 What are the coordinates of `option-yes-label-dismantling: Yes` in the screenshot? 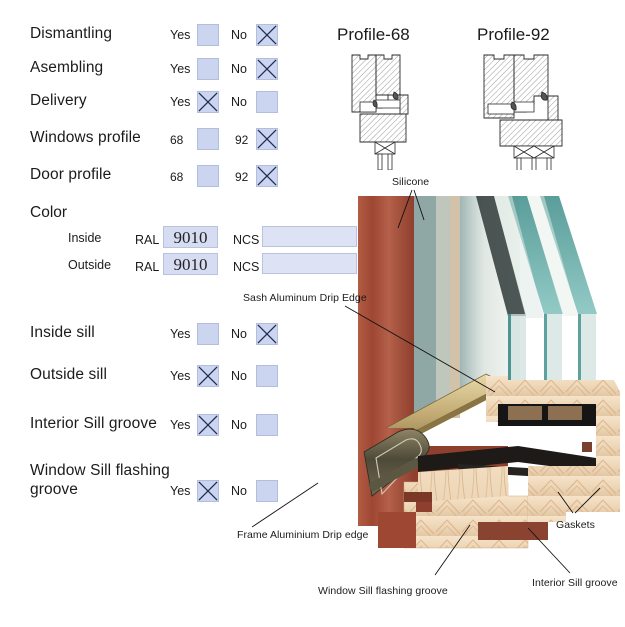 It's located at (180, 35).